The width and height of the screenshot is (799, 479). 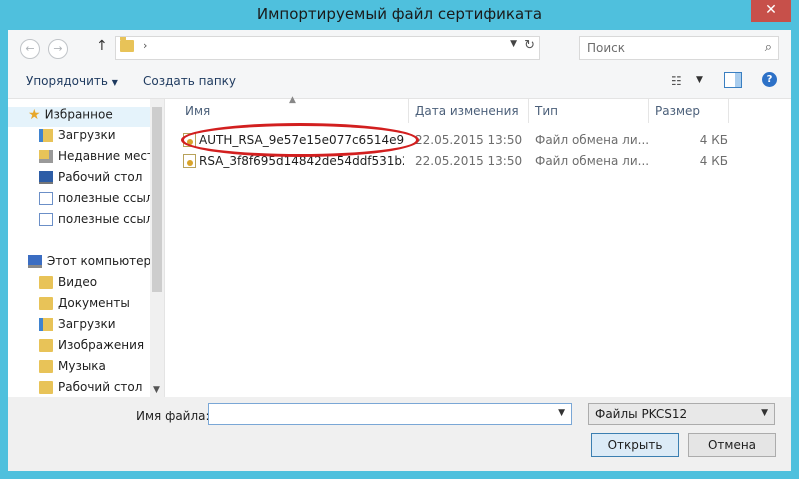 I want to click on organize-label: Упорядочить, so click(x=67, y=81).